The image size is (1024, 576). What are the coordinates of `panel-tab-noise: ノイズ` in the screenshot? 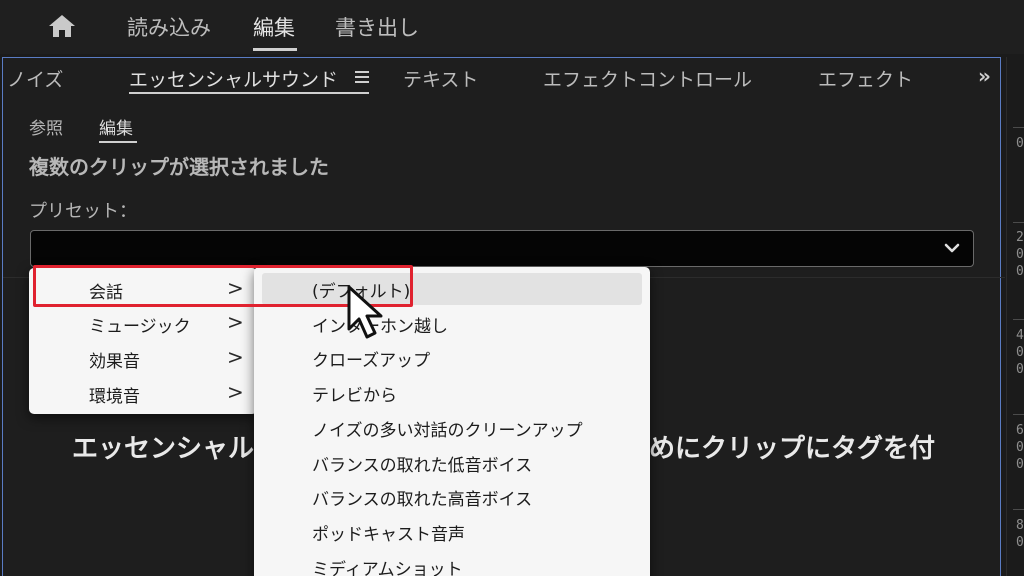 It's located at (35, 78).